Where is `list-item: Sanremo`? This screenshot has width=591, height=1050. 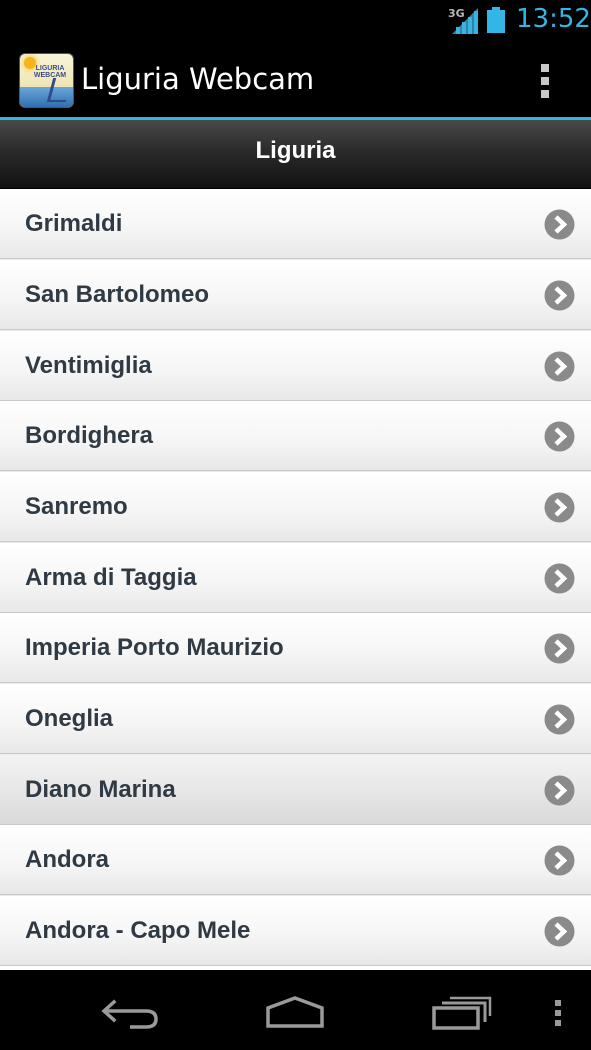
list-item: Sanremo is located at coordinates (295, 507).